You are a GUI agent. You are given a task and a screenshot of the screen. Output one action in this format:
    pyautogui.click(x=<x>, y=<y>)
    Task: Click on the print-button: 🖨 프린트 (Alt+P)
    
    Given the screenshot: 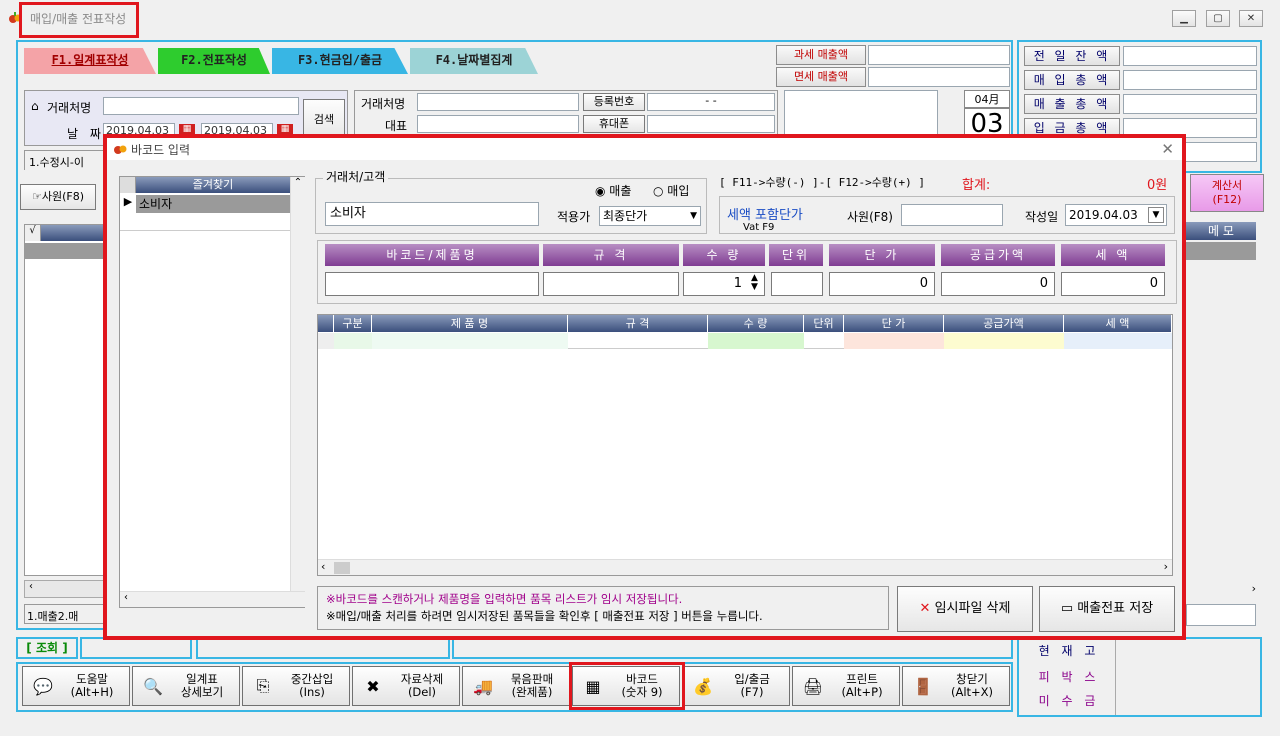 What is the action you would take?
    pyautogui.click(x=846, y=686)
    